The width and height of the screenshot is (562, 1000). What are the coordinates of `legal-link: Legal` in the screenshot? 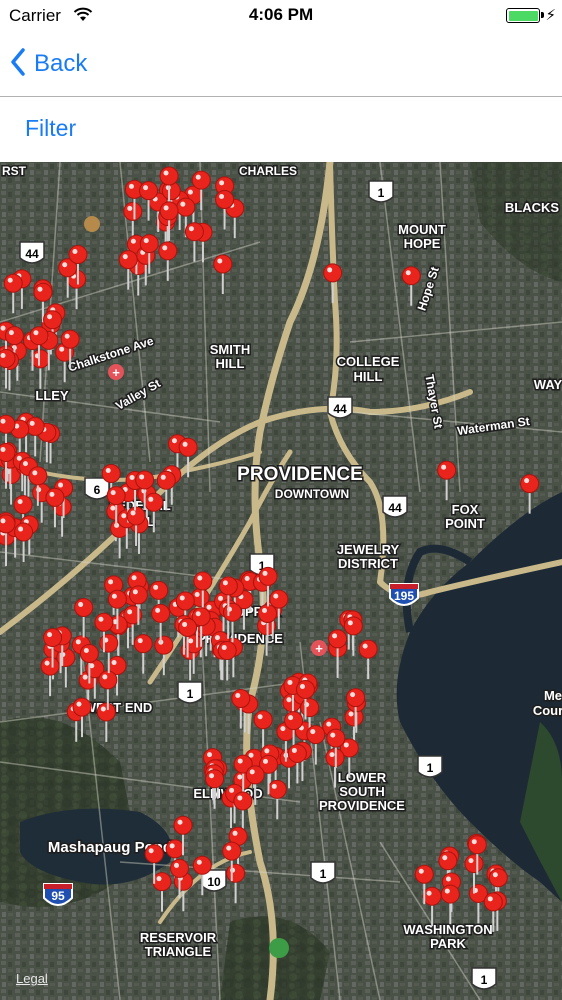 It's located at (32, 978).